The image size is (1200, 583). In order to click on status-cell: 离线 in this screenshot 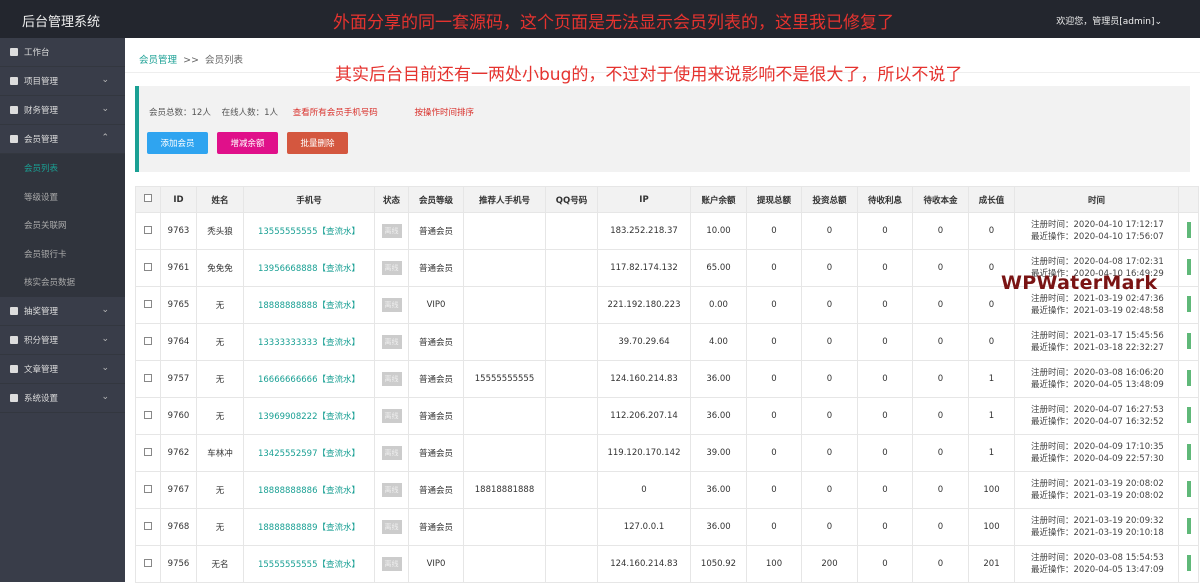, I will do `click(391, 416)`.